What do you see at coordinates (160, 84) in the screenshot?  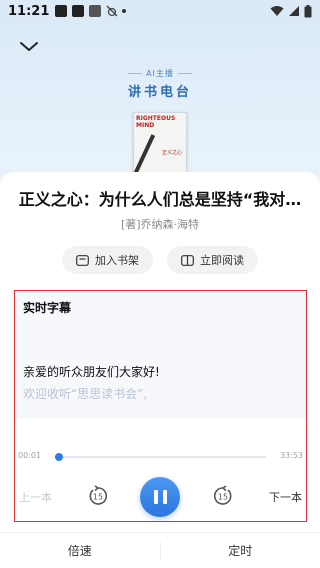 I see `brand-logo: AI主播 讲书电台` at bounding box center [160, 84].